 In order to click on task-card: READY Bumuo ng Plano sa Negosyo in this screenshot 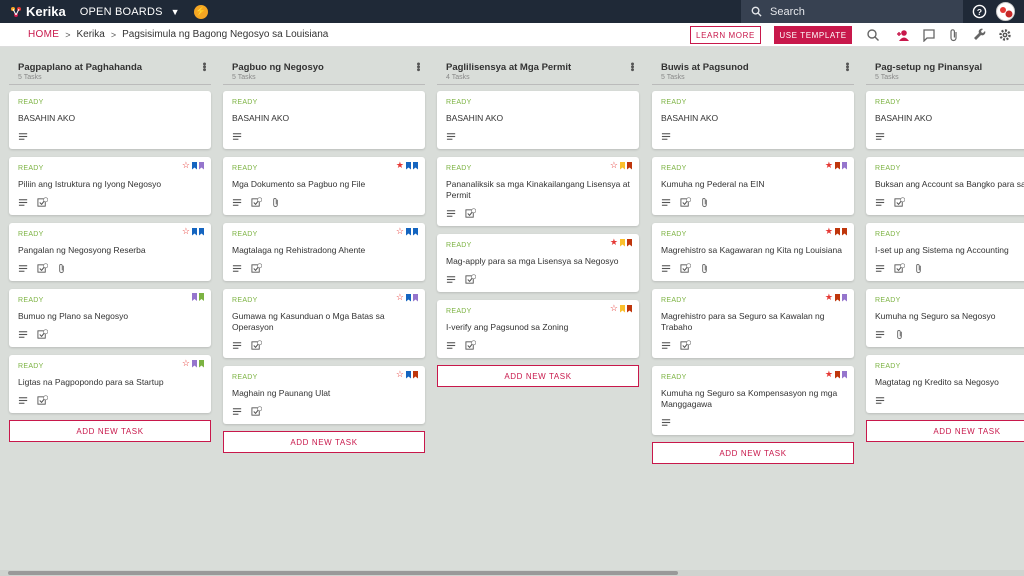, I will do `click(110, 318)`.